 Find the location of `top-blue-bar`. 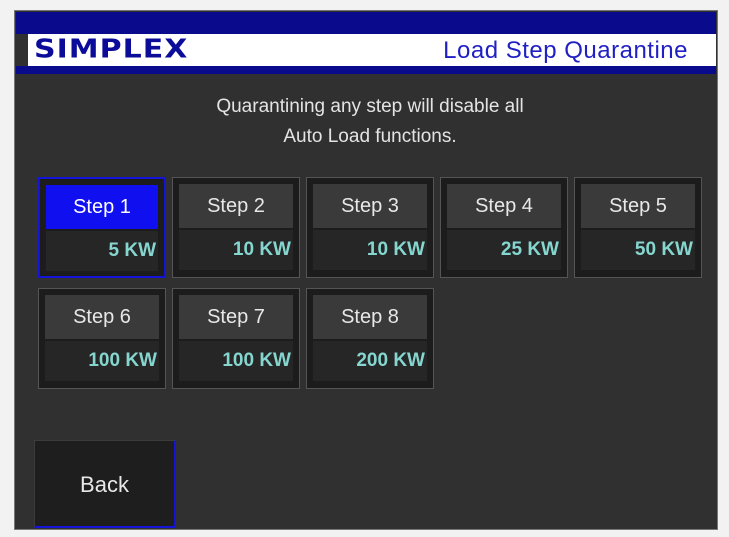

top-blue-bar is located at coordinates (366, 23).